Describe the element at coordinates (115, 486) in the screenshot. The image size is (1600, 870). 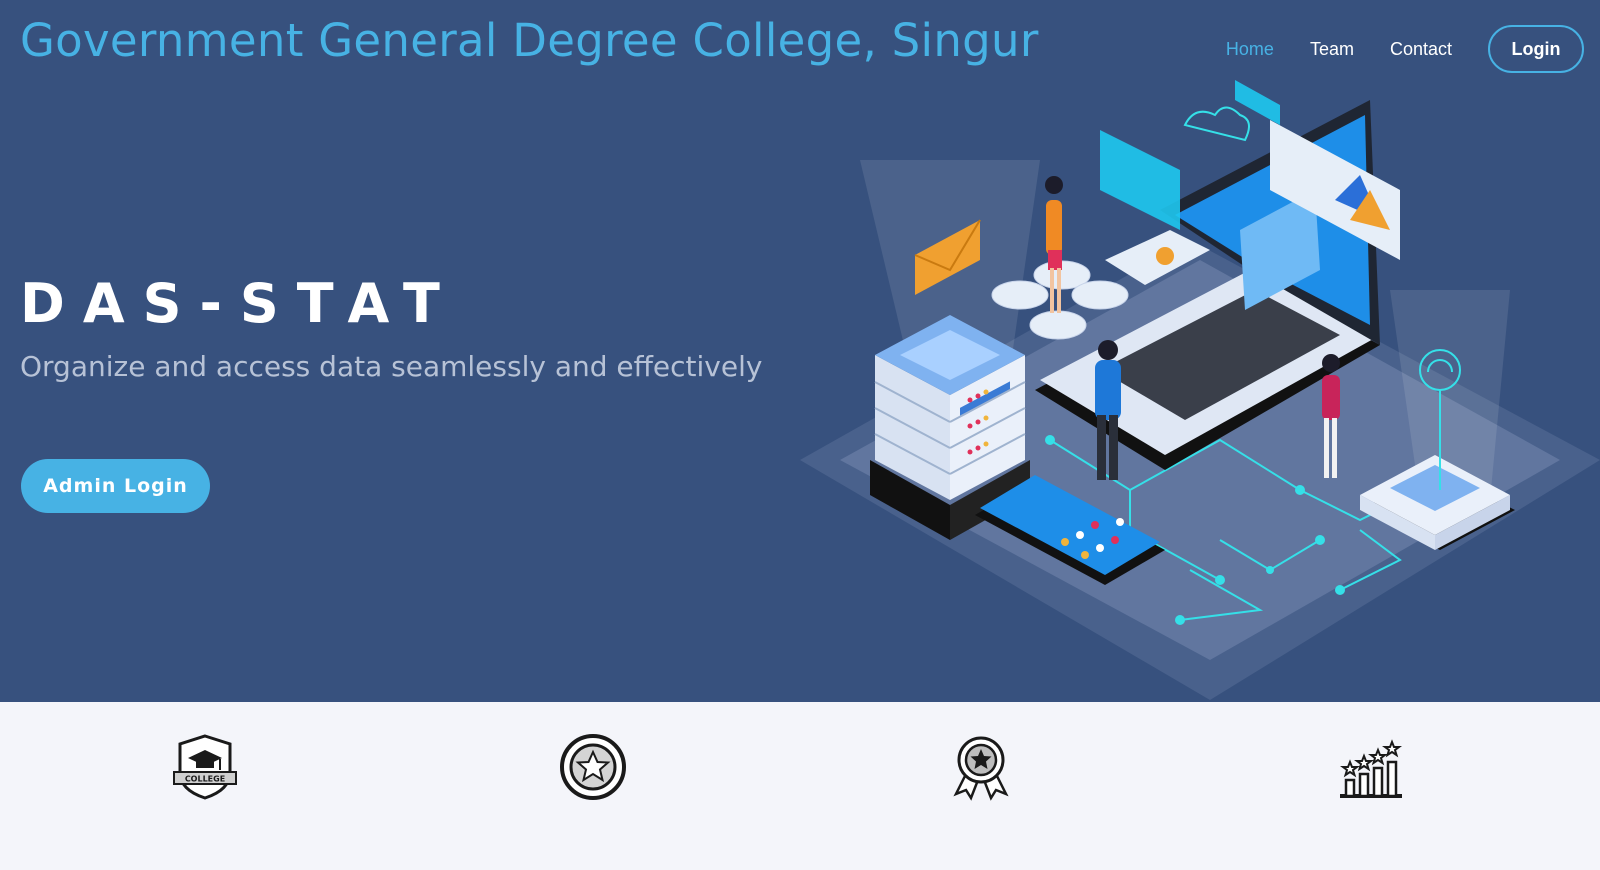
I see `admin-login-button: Admin Login` at that location.